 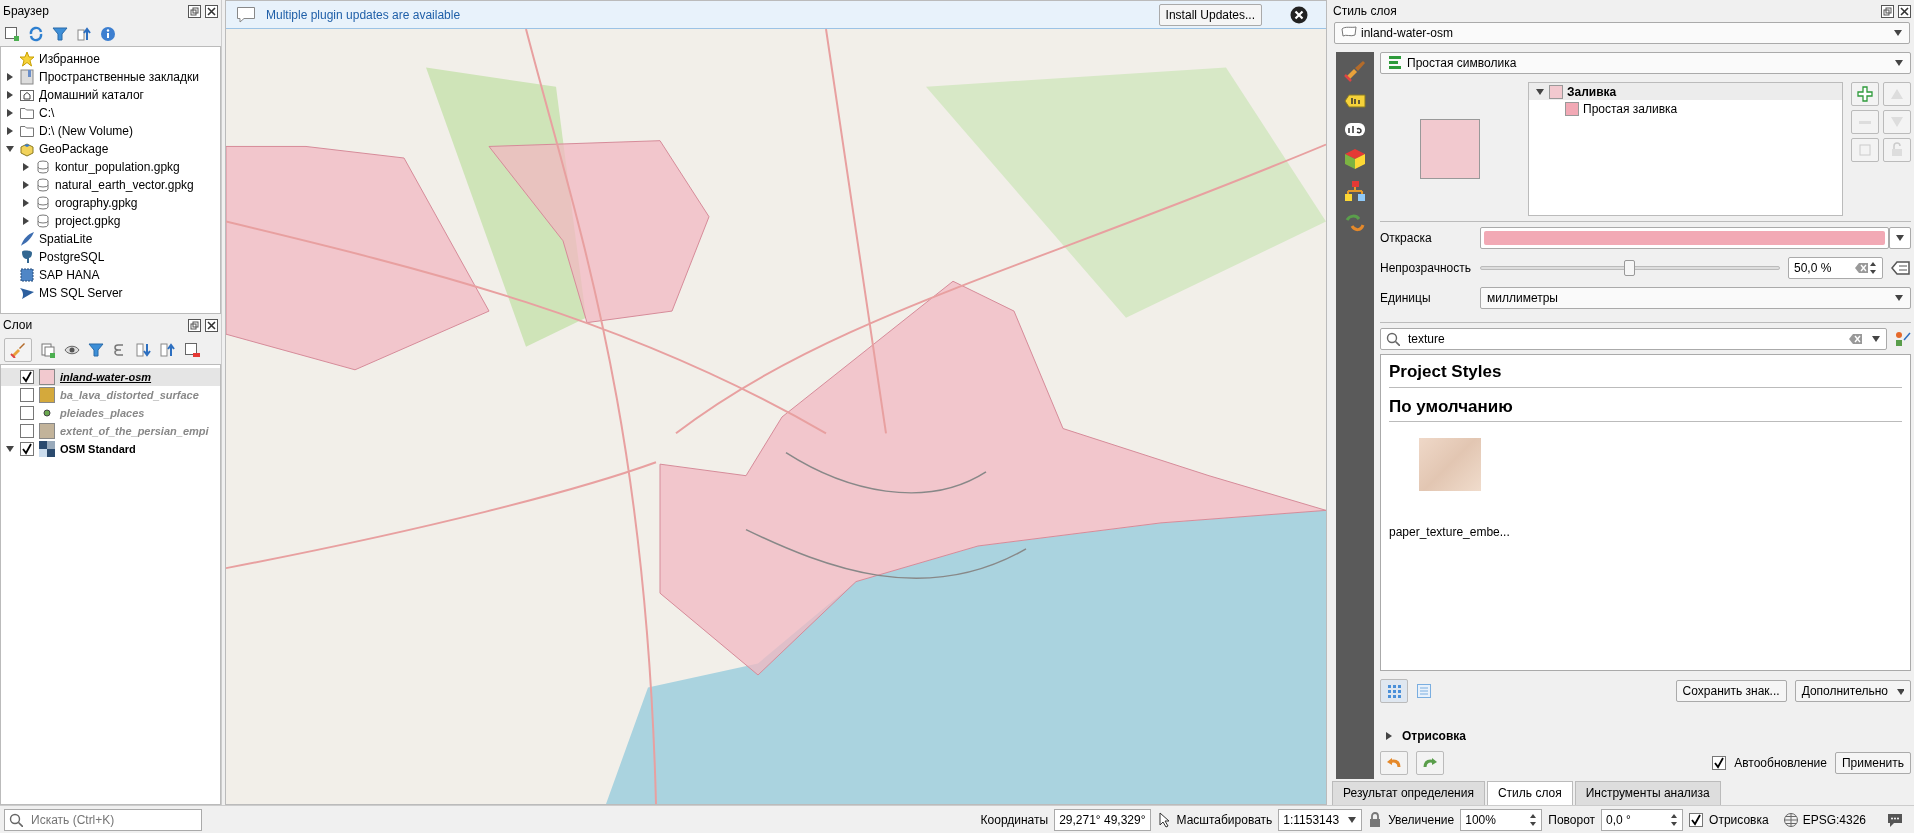 What do you see at coordinates (47, 113) in the screenshot?
I see `tree-item: C:\` at bounding box center [47, 113].